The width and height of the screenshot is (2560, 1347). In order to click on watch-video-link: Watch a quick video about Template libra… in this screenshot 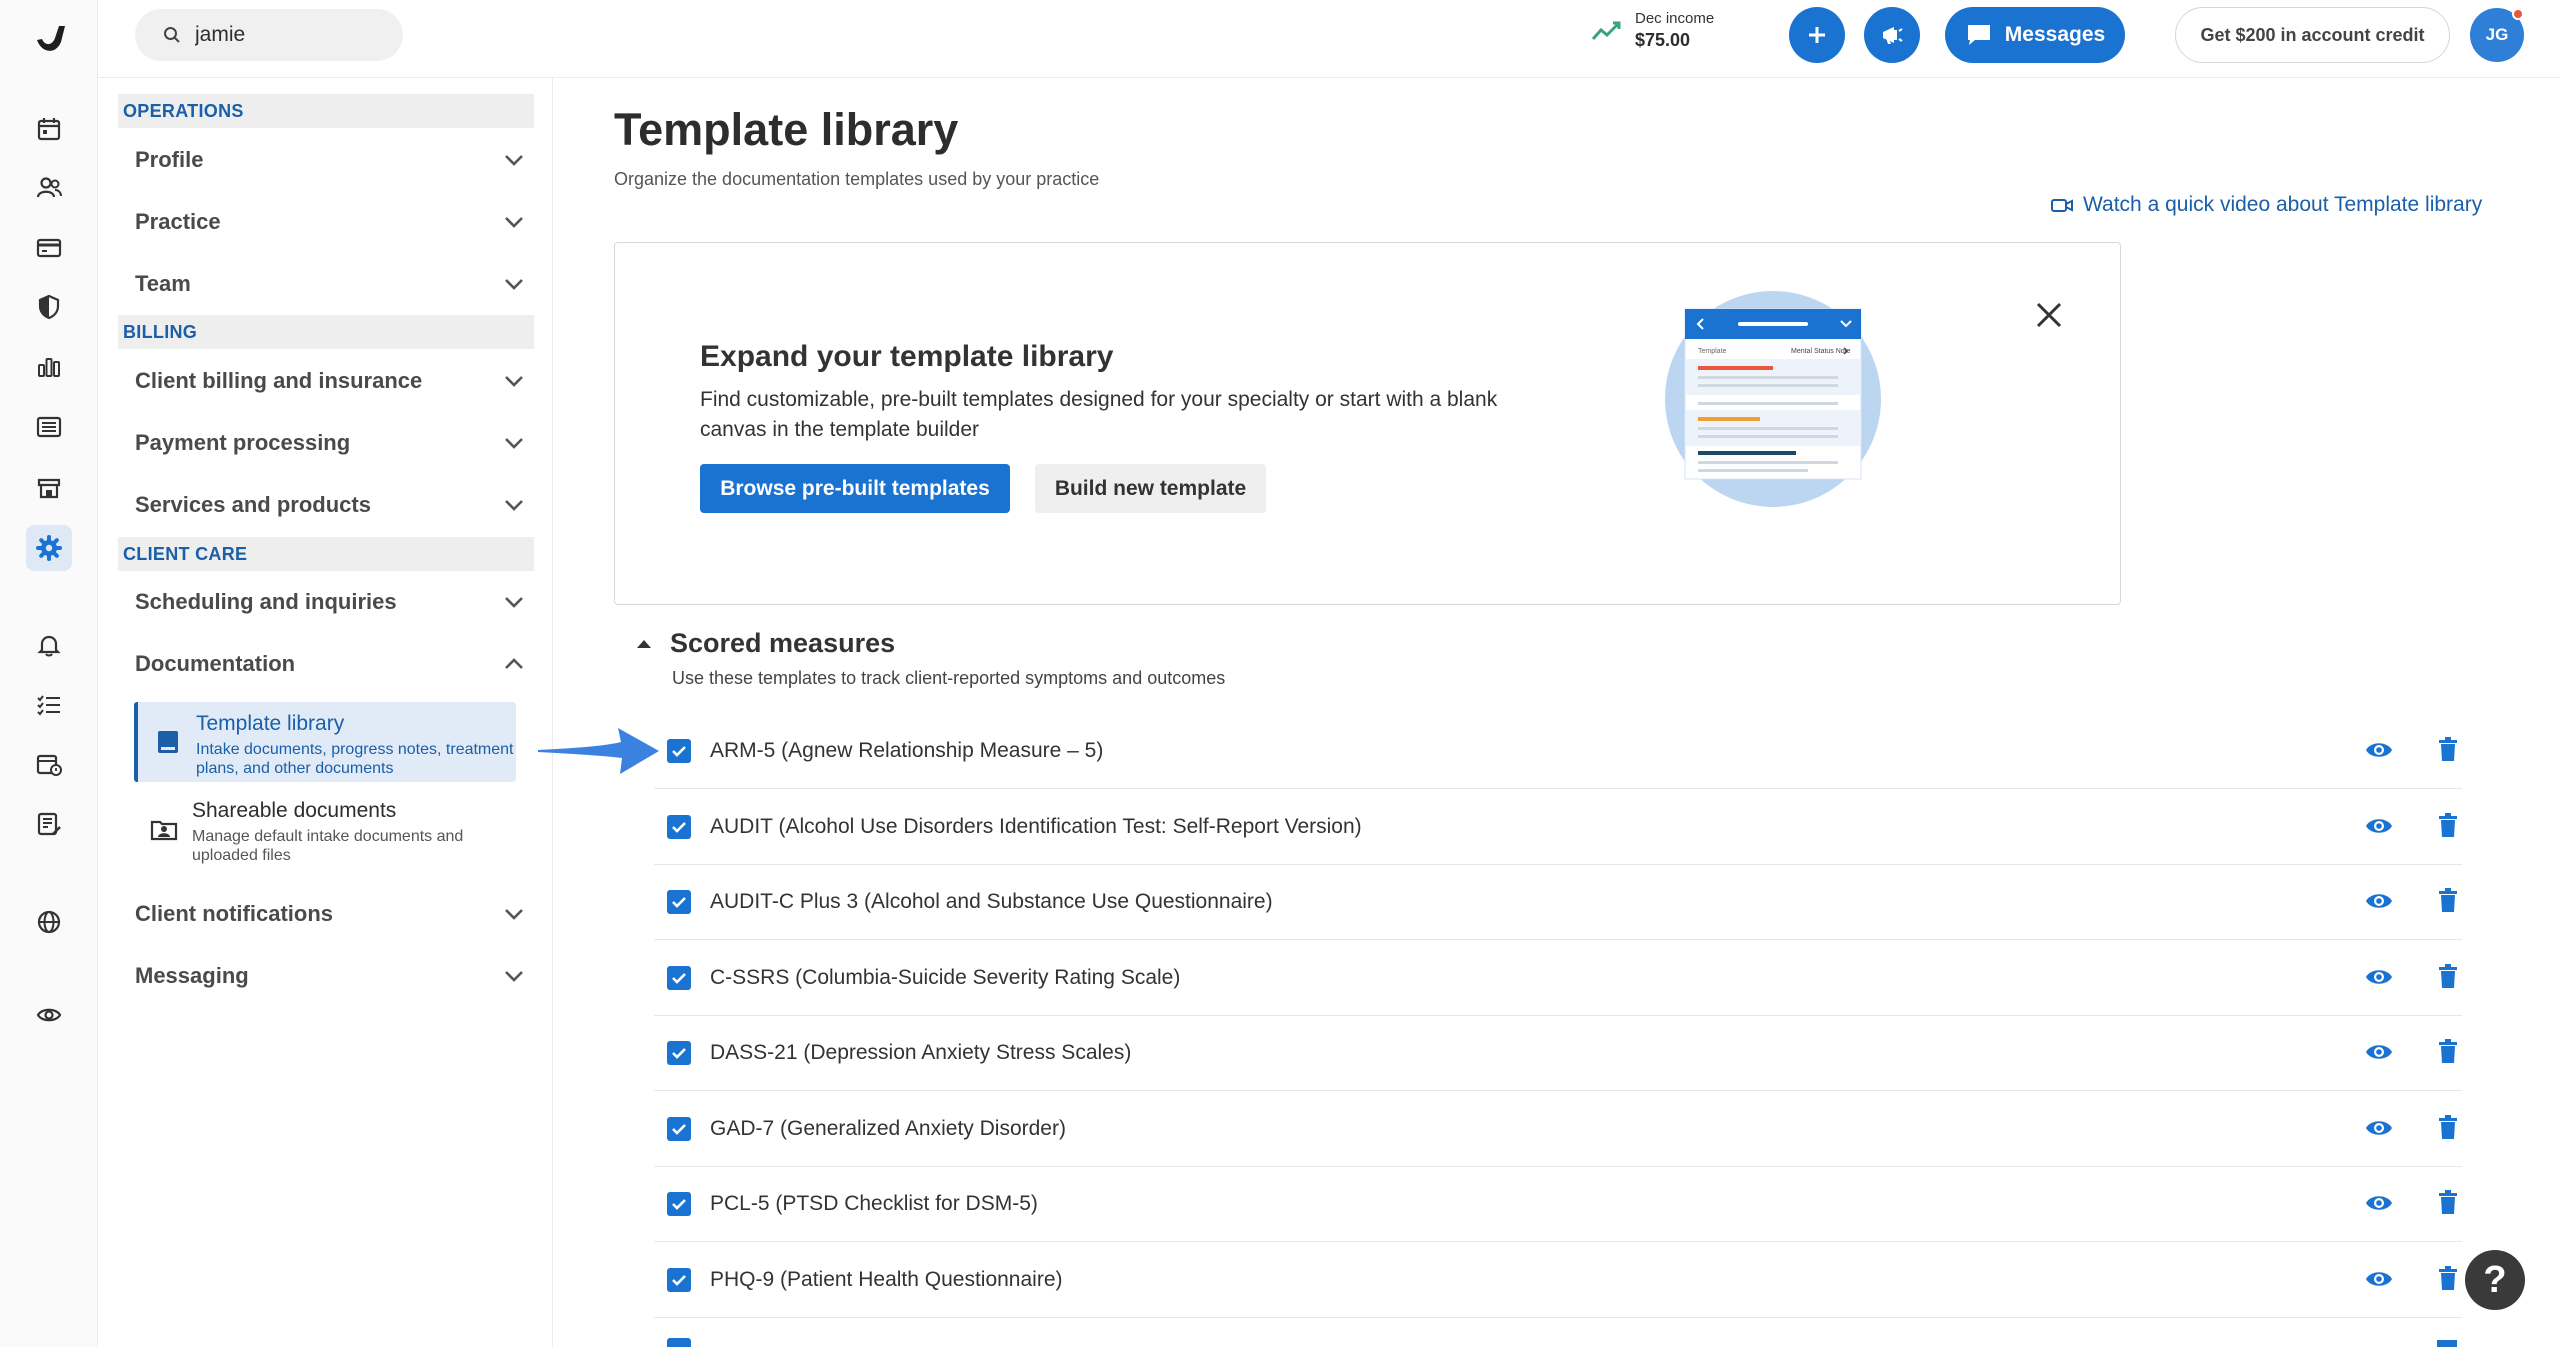, I will do `click(2266, 205)`.